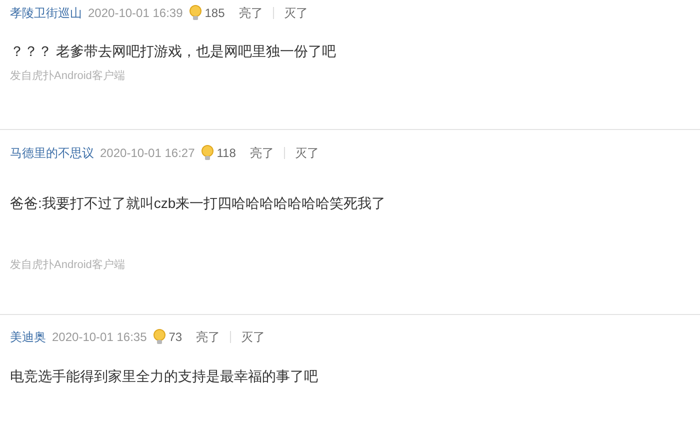 Image resolution: width=700 pixels, height=428 pixels. I want to click on username-link: 孝陵卫街巡山, so click(46, 13).